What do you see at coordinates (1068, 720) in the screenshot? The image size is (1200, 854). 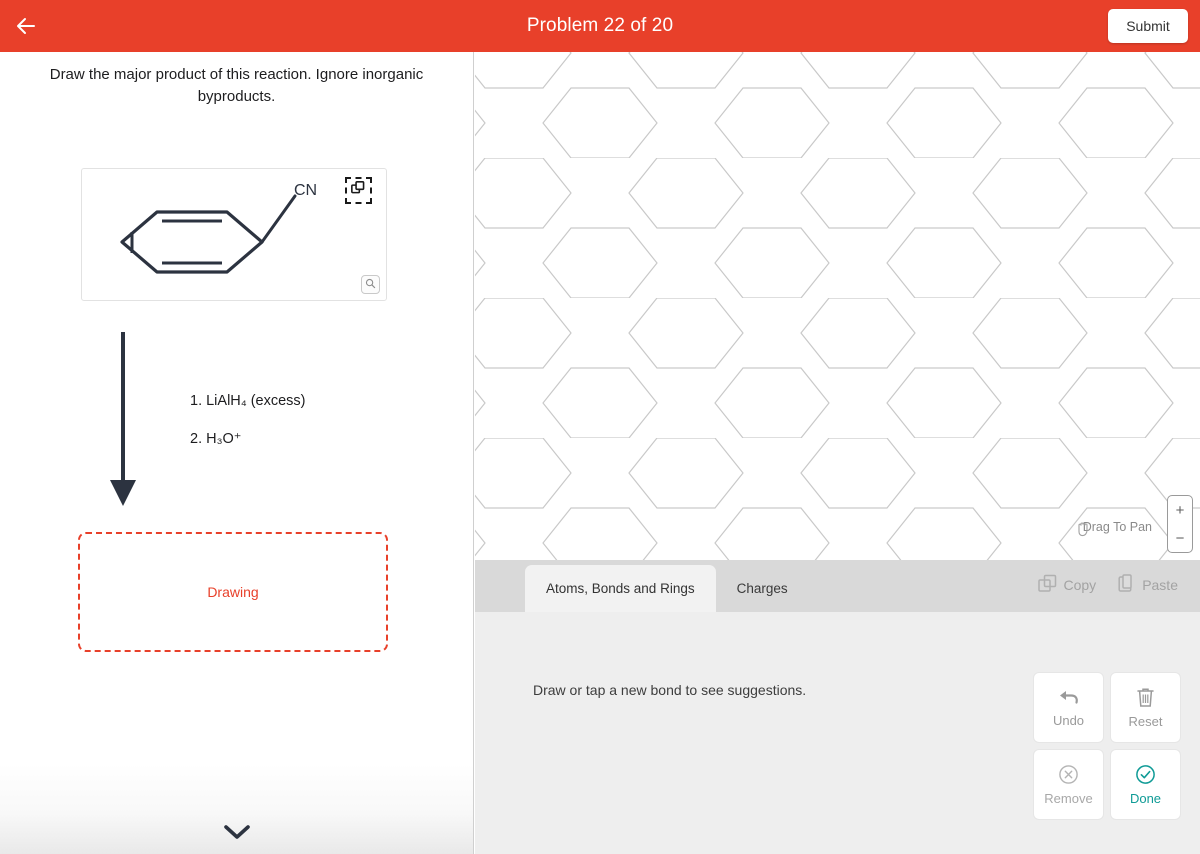 I see `undo-label: Undo` at bounding box center [1068, 720].